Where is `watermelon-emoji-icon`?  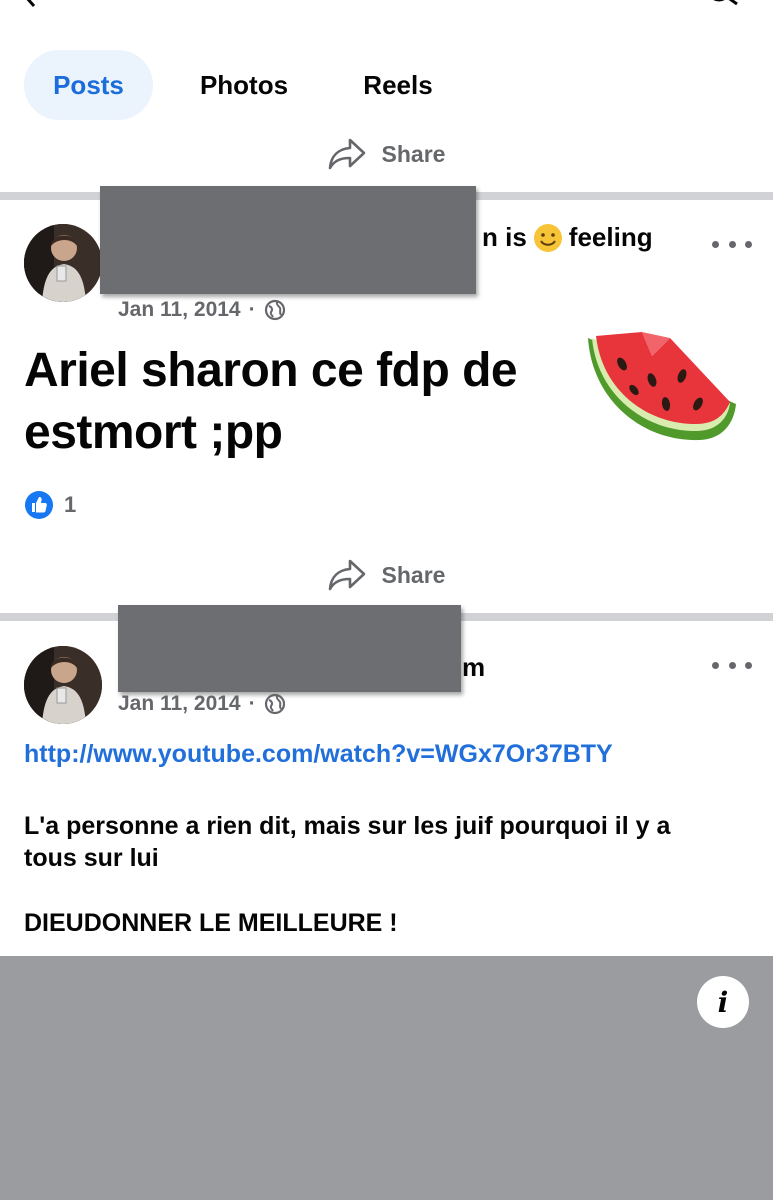 watermelon-emoji-icon is located at coordinates (662, 386).